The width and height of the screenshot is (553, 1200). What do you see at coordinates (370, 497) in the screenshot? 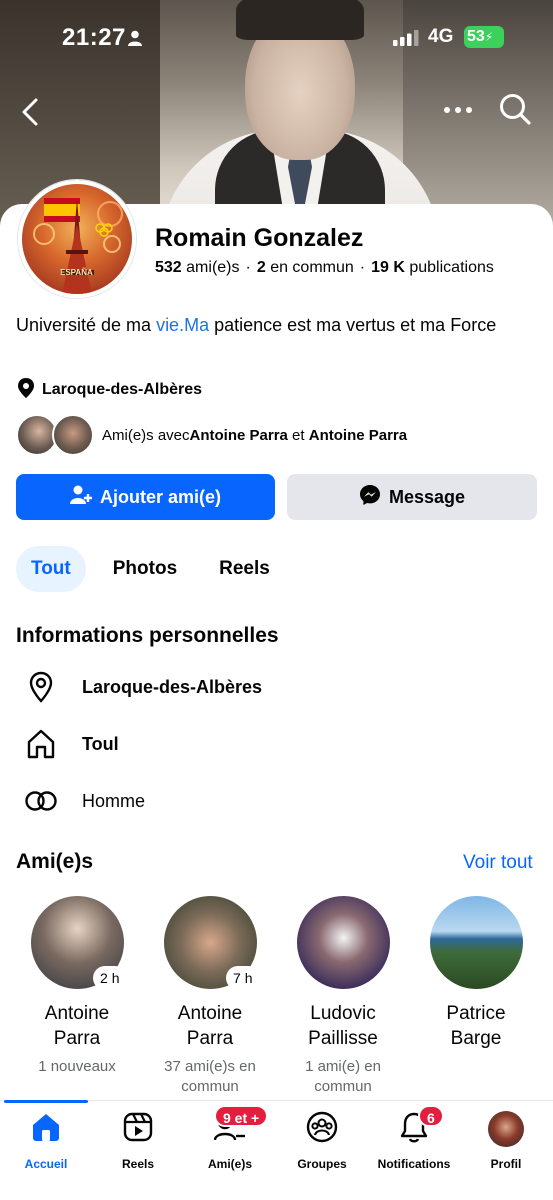
I see `messenger-icon` at bounding box center [370, 497].